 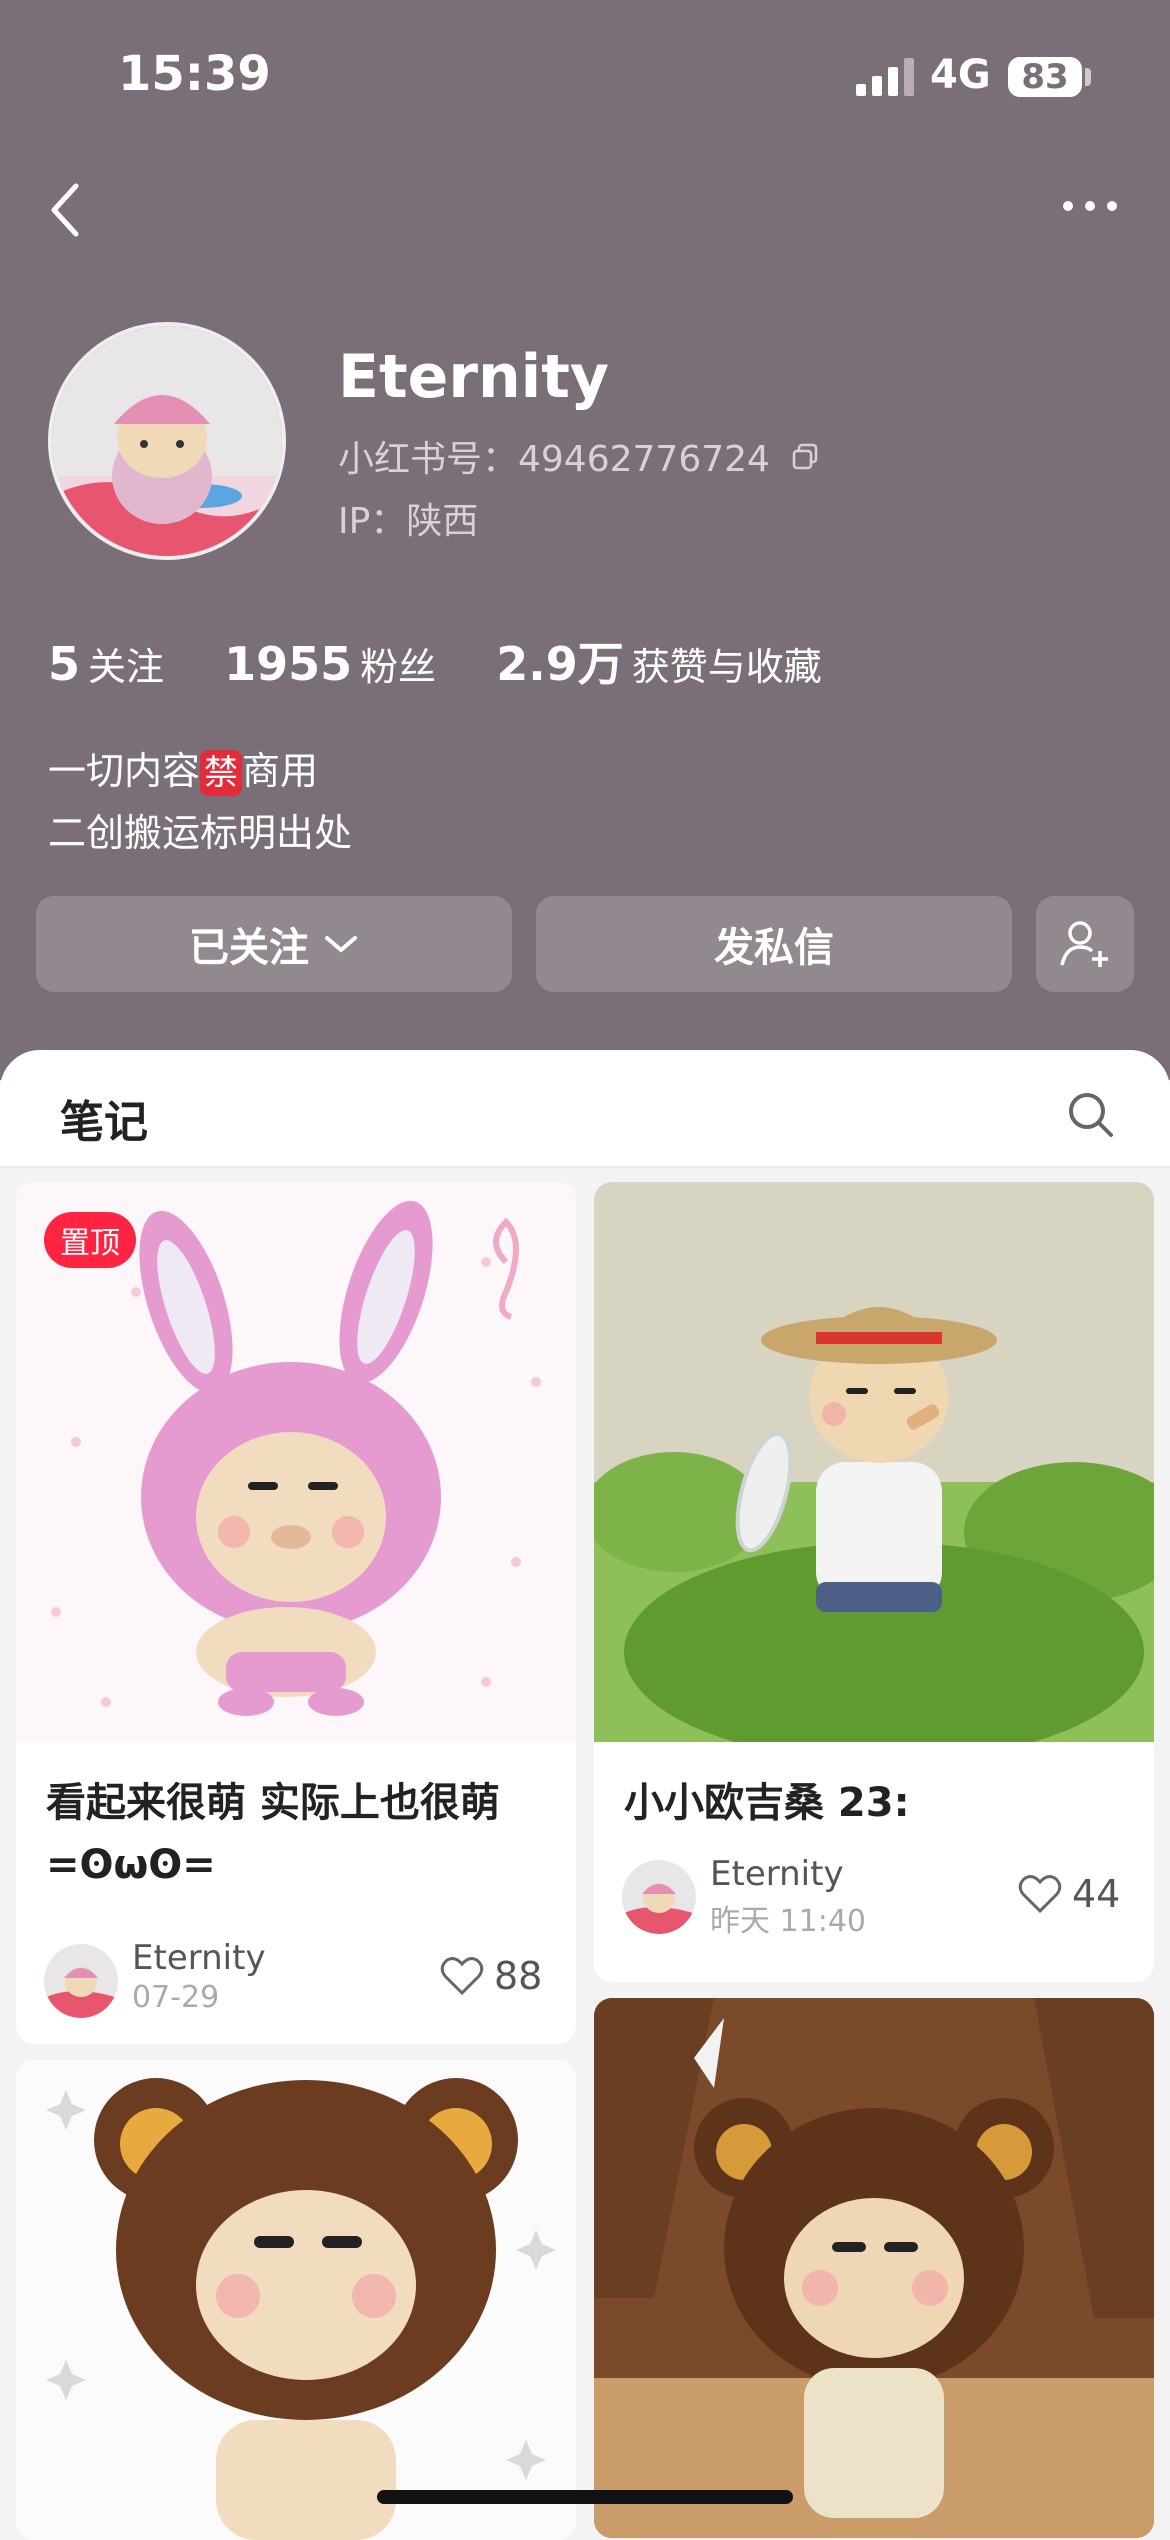 I want to click on avatar-image, so click(x=167, y=441).